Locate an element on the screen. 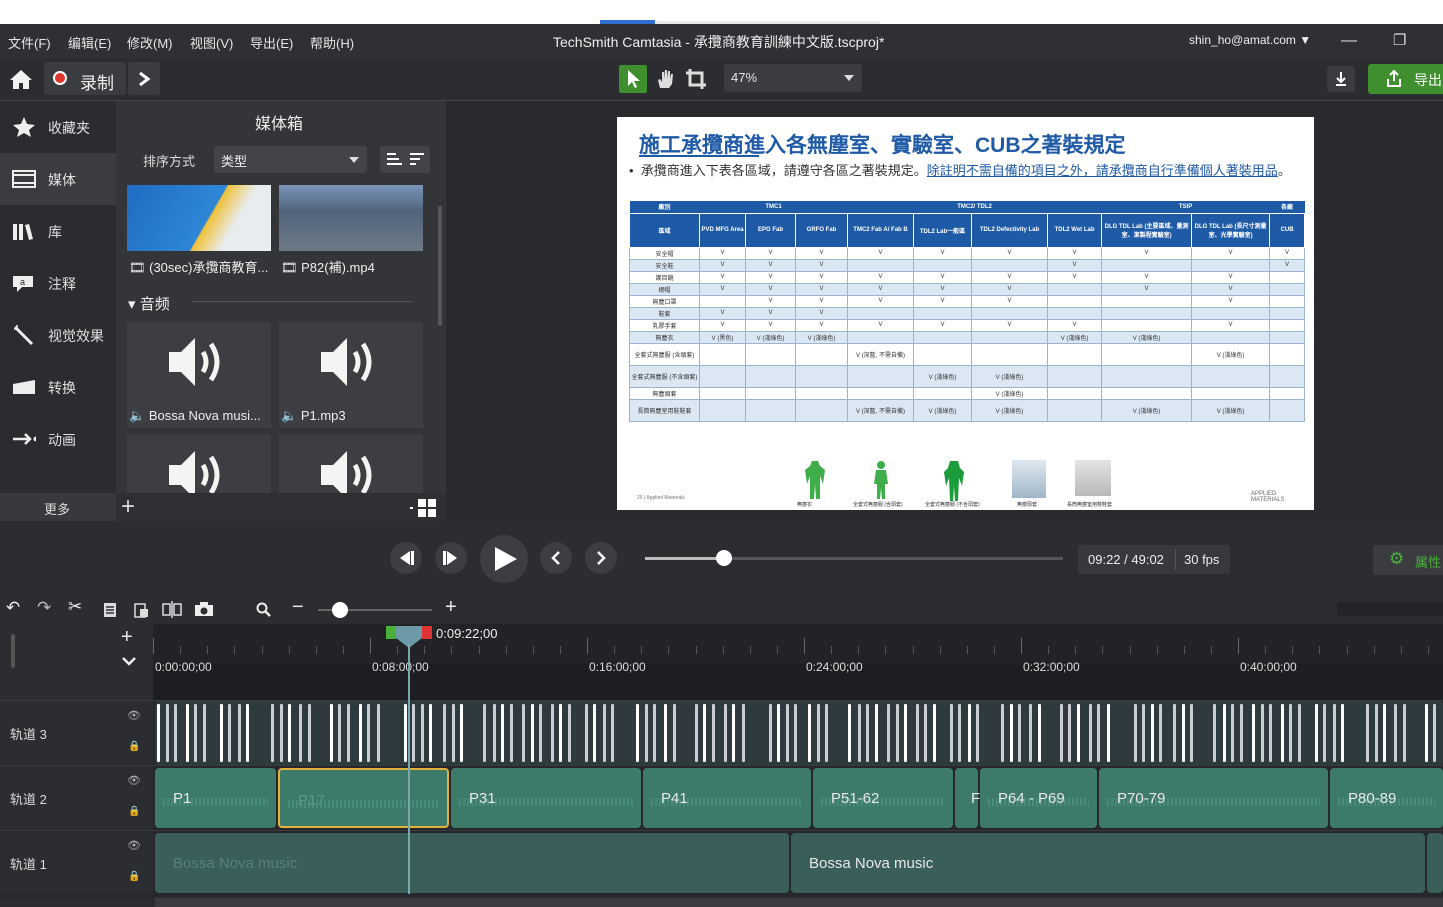 This screenshot has height=907, width=1443. audio-section-header: ▾ 音频 is located at coordinates (149, 303).